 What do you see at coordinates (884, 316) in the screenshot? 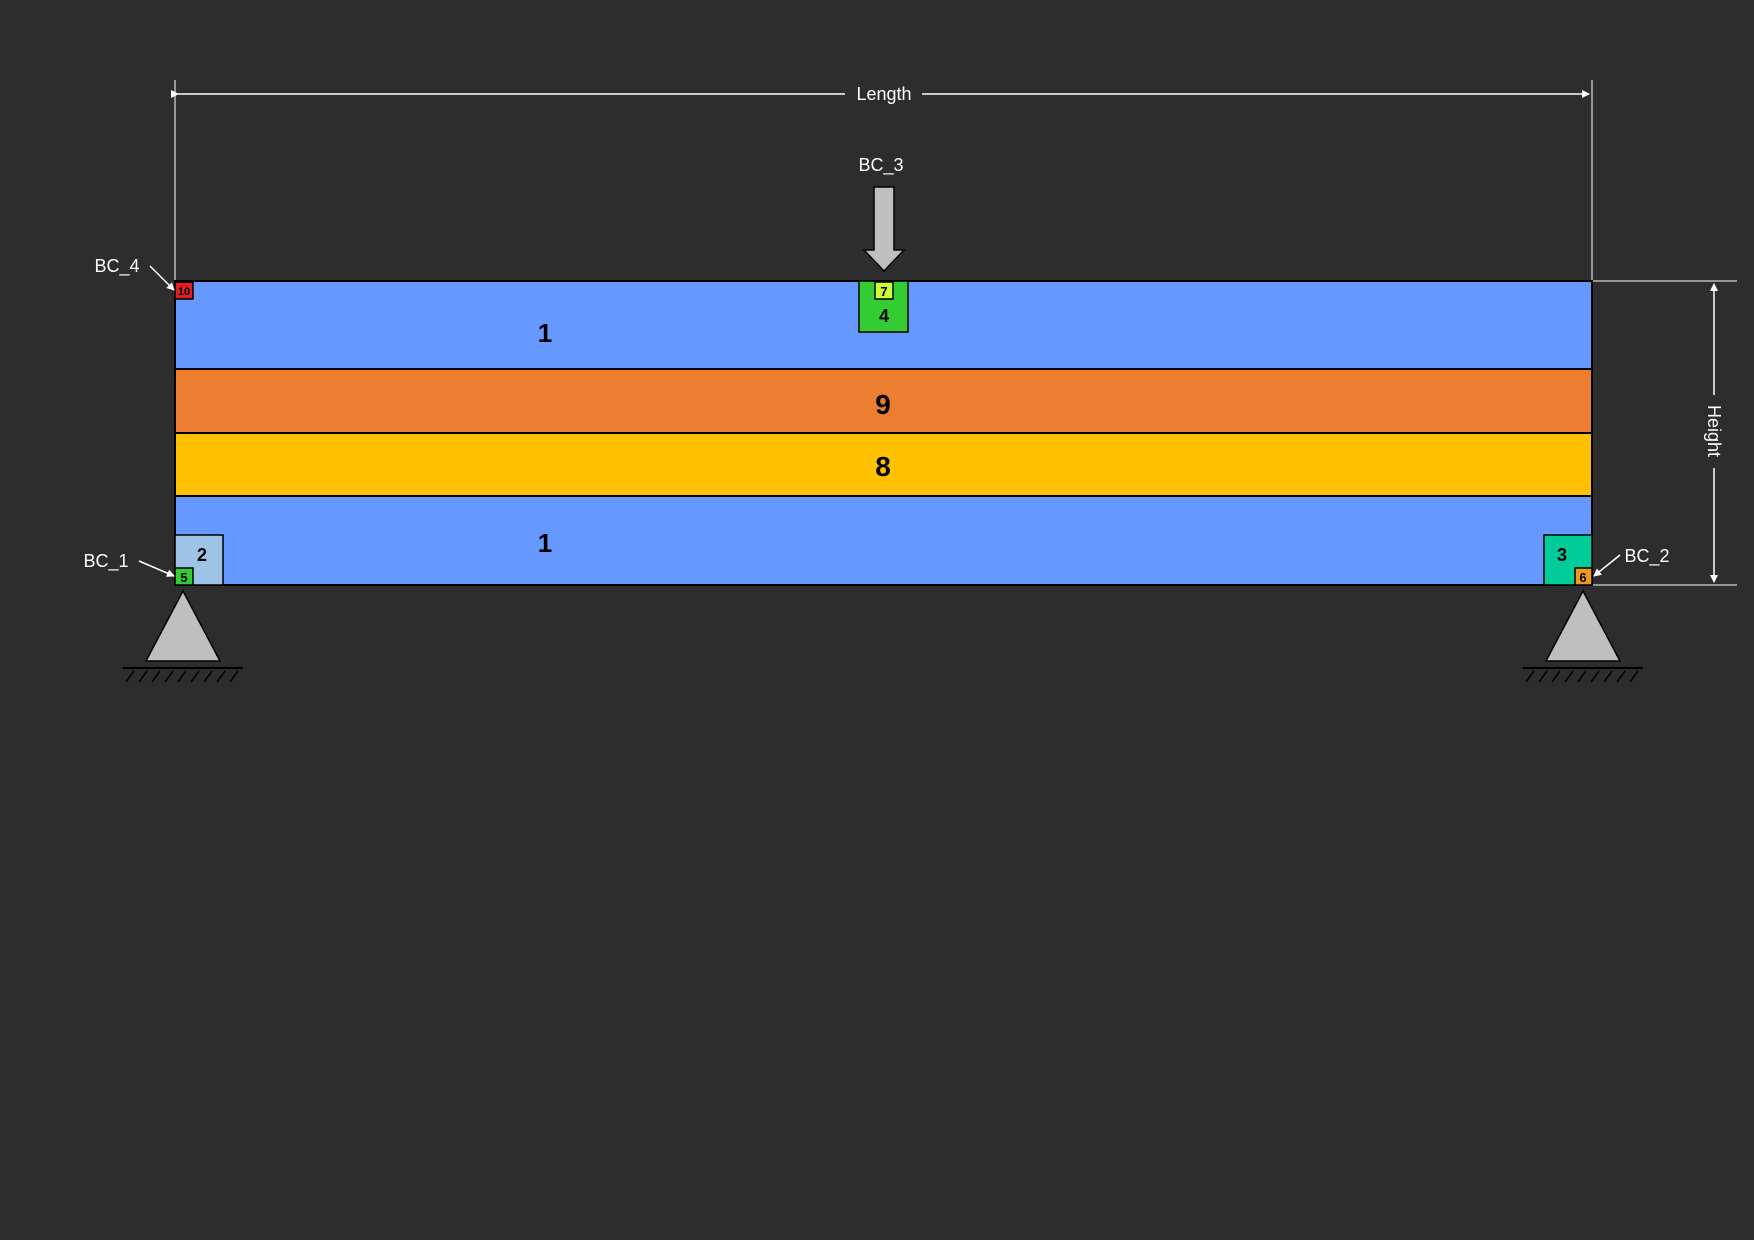
I see `svg-text: 4` at bounding box center [884, 316].